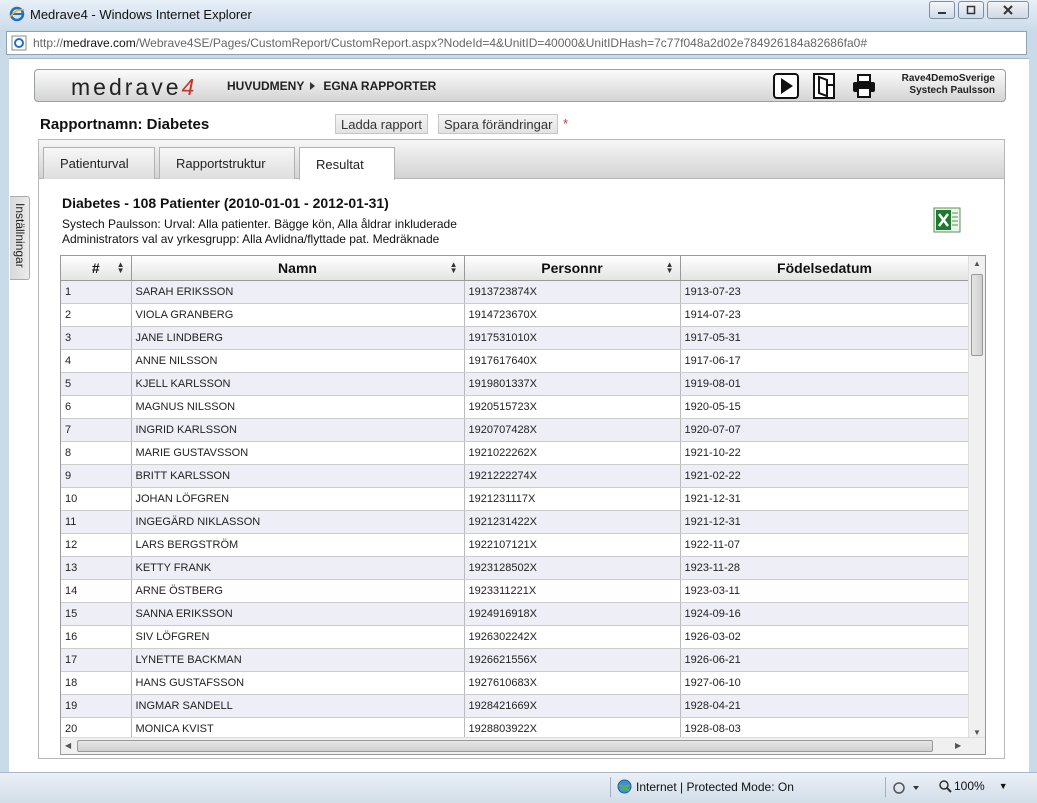 The image size is (1037, 803). Describe the element at coordinates (19, 43) in the screenshot. I see `ie-page-icon` at that location.